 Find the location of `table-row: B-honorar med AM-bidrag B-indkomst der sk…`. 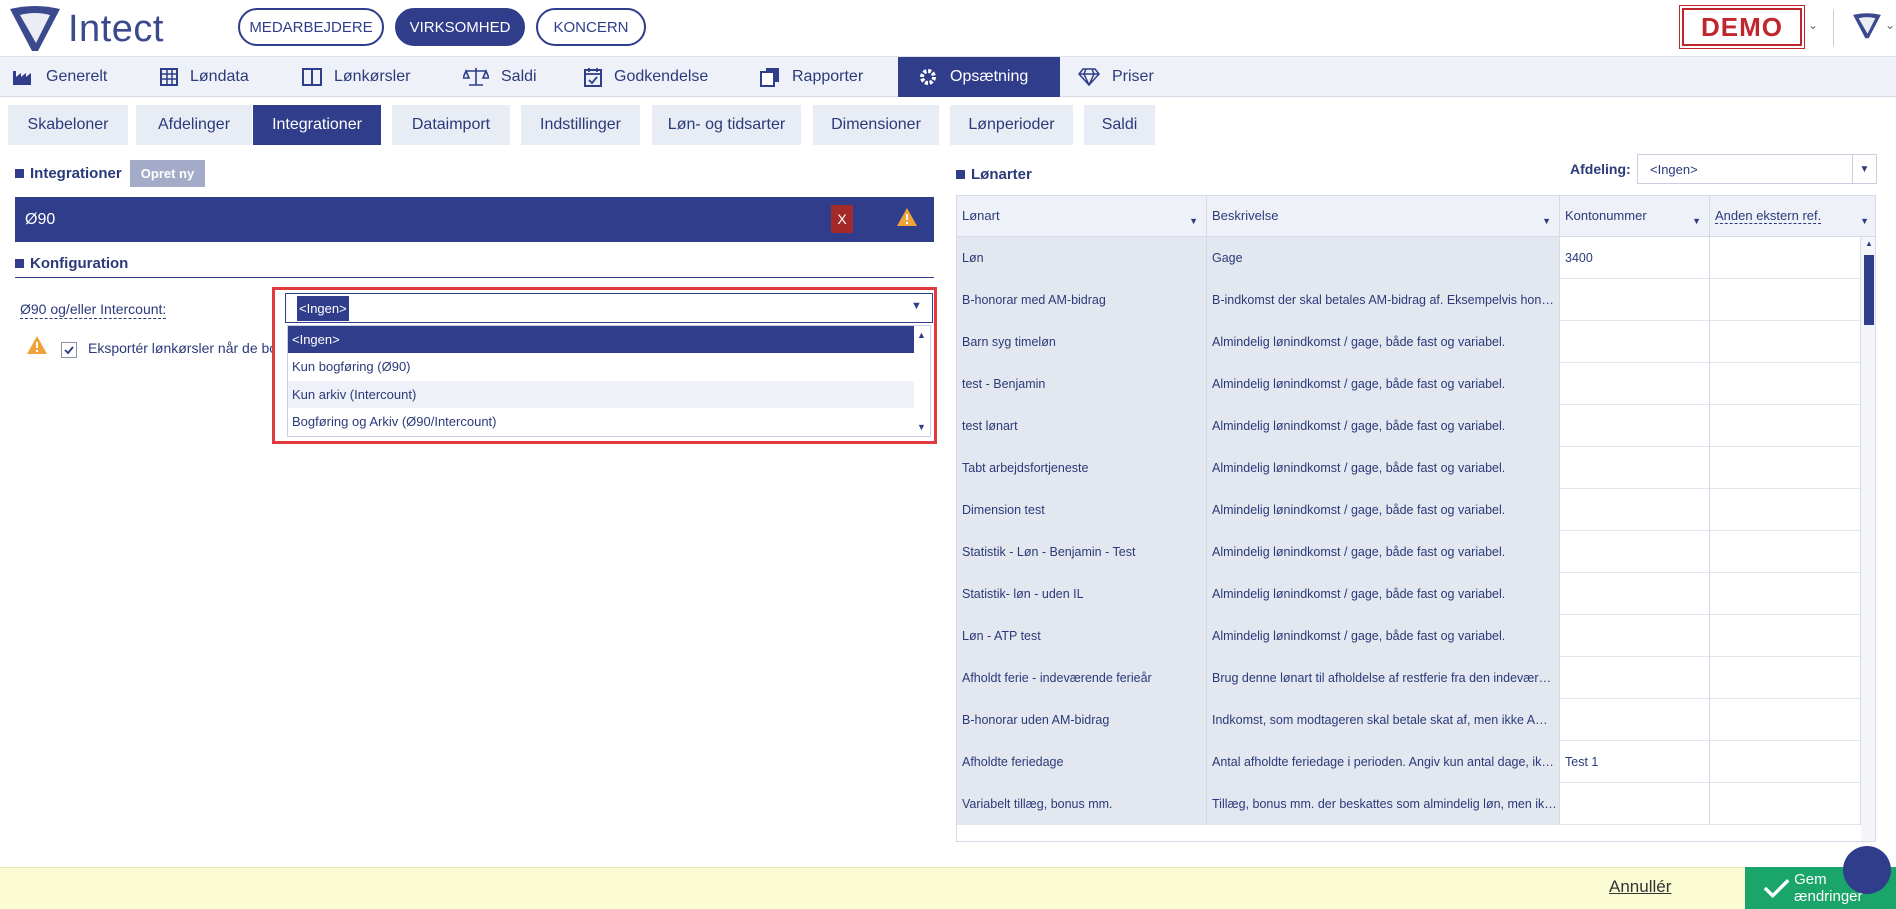

table-row: B-honorar med AM-bidrag B-indkomst der sk… is located at coordinates (1409, 300).